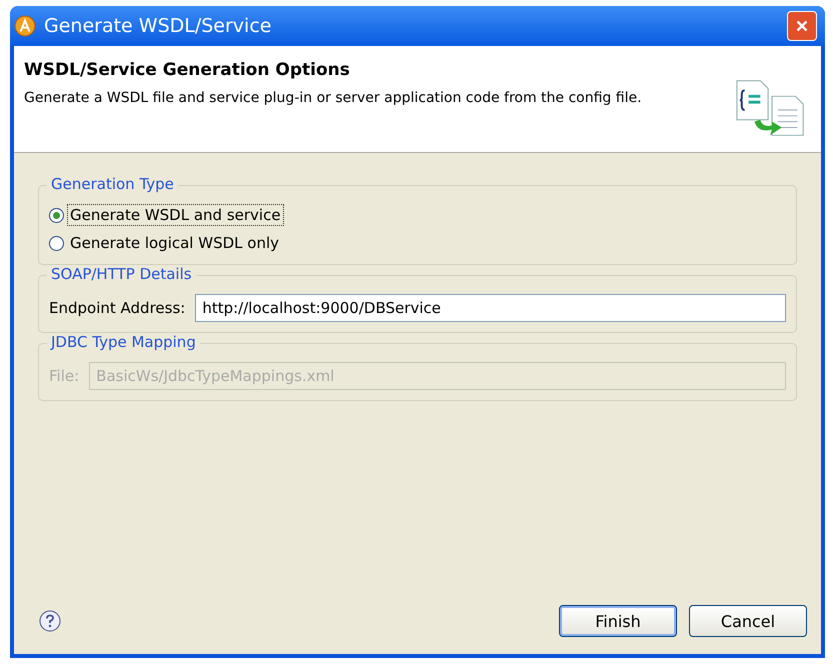 Image resolution: width=833 pixels, height=666 pixels. What do you see at coordinates (158, 26) in the screenshot?
I see `window-title: Generate WSDL/Service` at bounding box center [158, 26].